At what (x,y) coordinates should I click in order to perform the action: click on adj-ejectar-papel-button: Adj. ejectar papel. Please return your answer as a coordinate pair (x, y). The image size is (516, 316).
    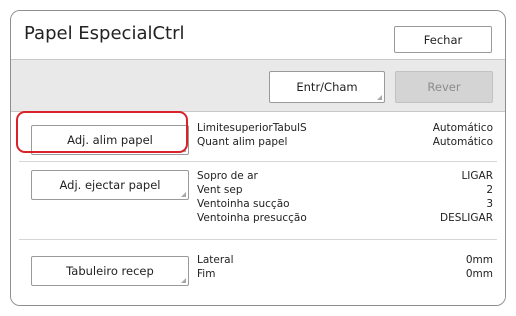
    Looking at the image, I should click on (110, 185).